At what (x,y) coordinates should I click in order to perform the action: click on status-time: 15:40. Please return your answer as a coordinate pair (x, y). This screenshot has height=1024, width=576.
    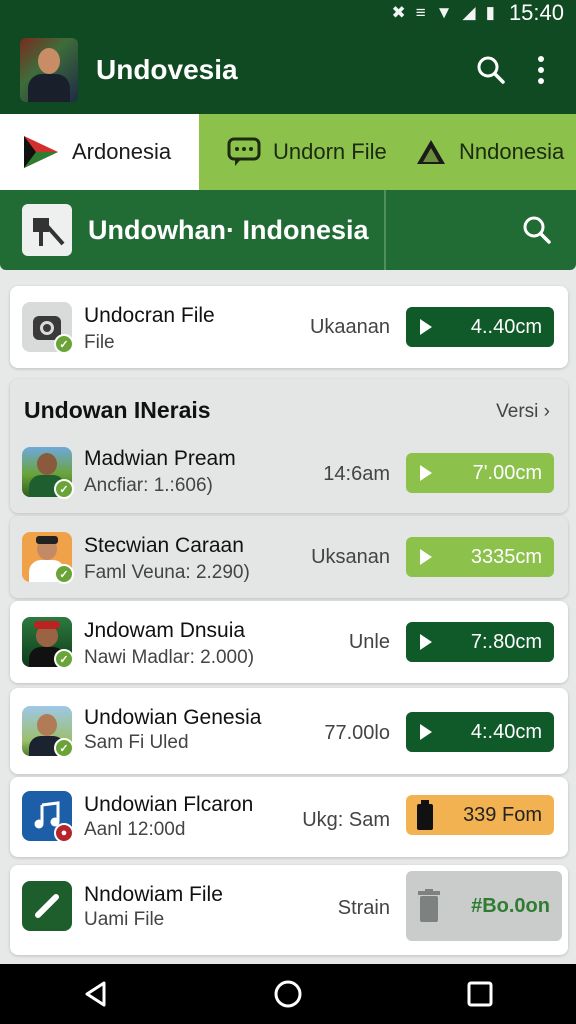
    Looking at the image, I should click on (536, 12).